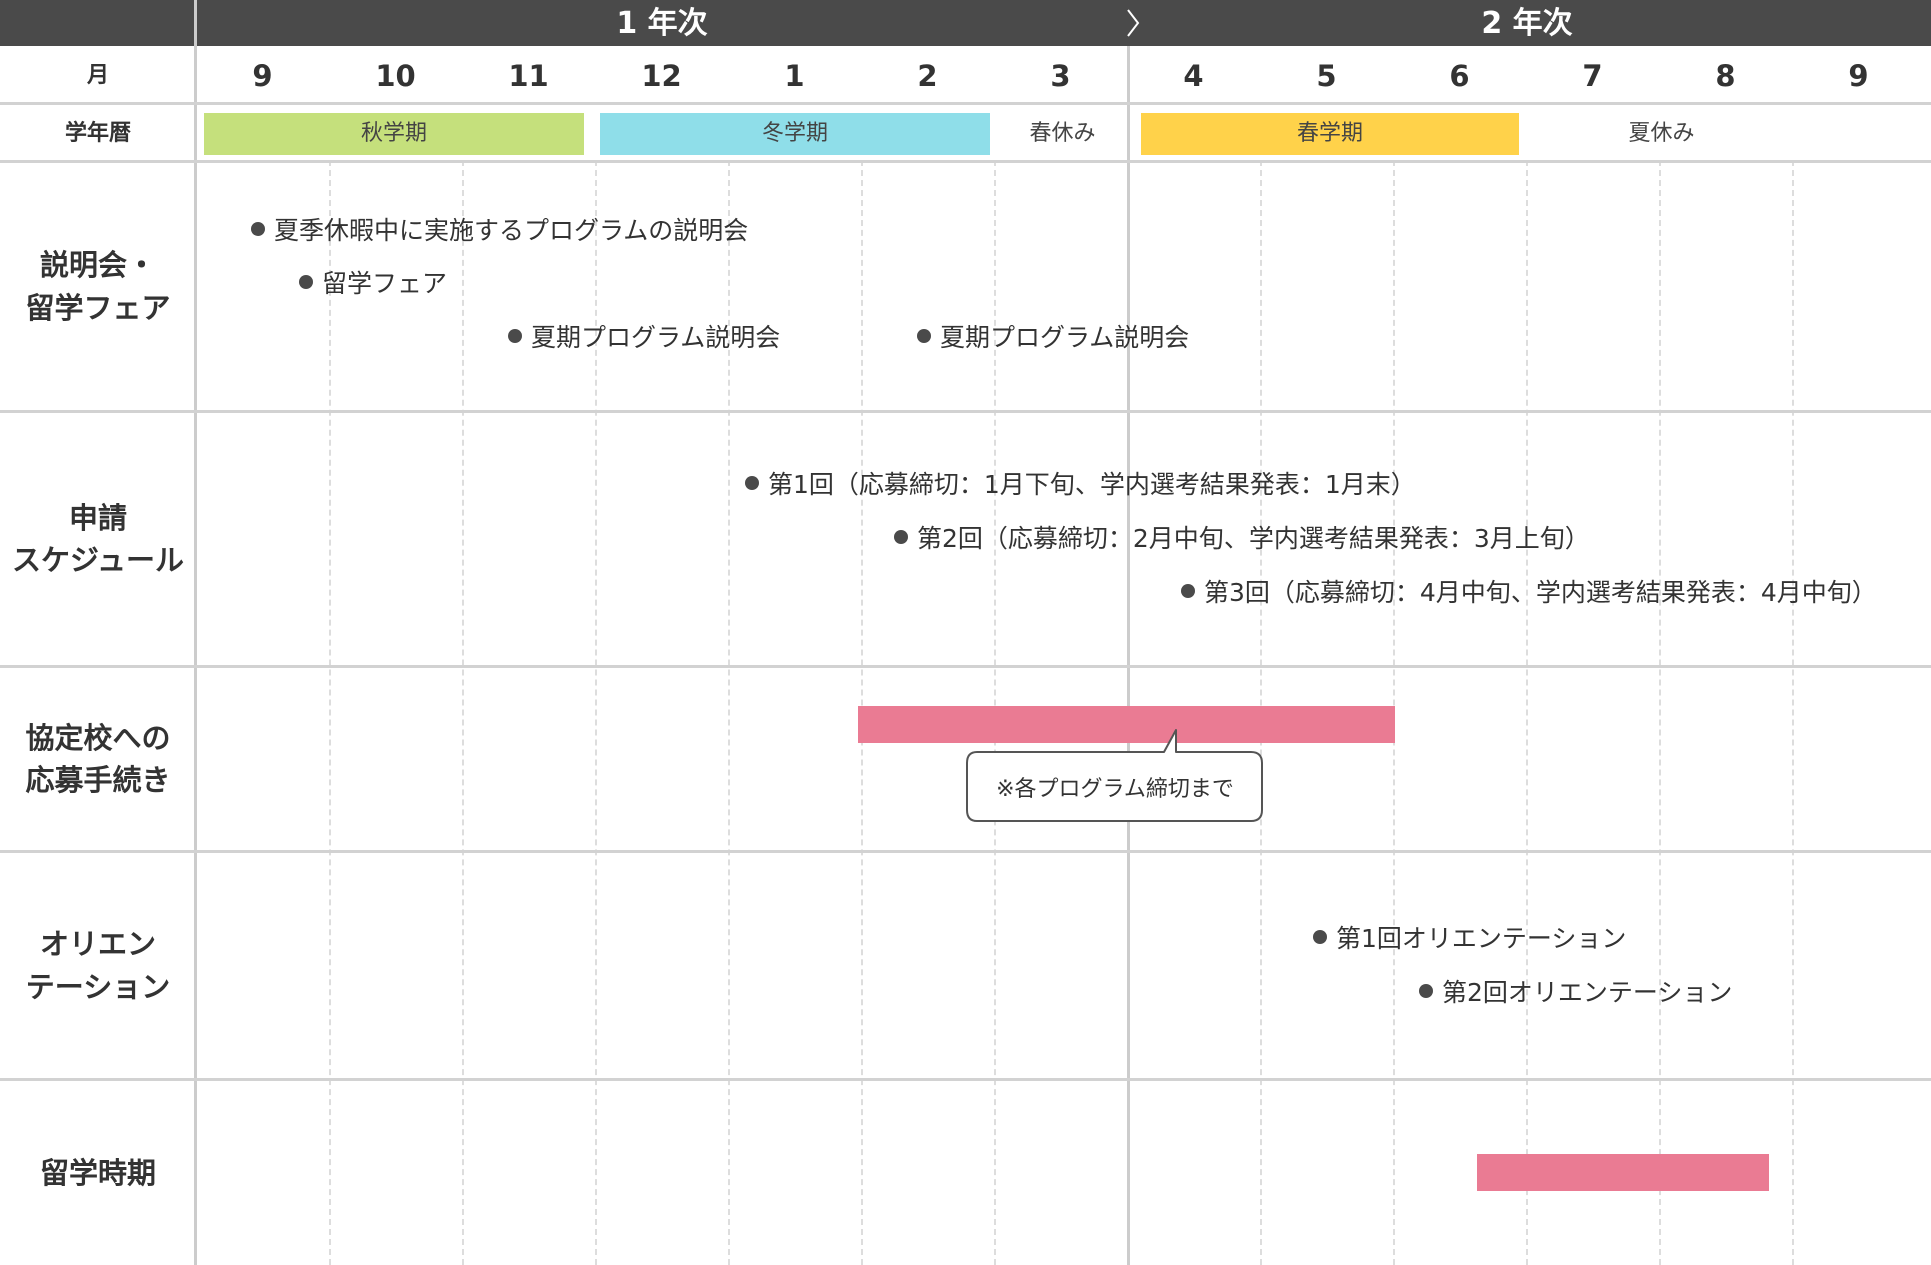  I want to click on calendar-row-label: 学年暦, so click(97, 134).